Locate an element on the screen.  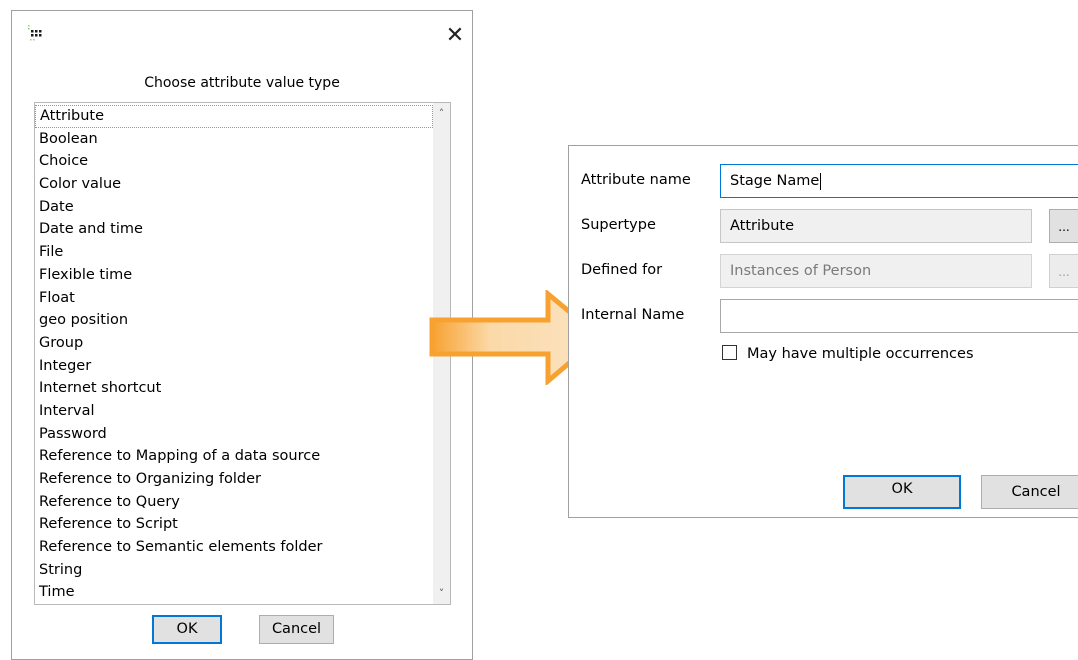
list-item: Choice is located at coordinates (234, 161).